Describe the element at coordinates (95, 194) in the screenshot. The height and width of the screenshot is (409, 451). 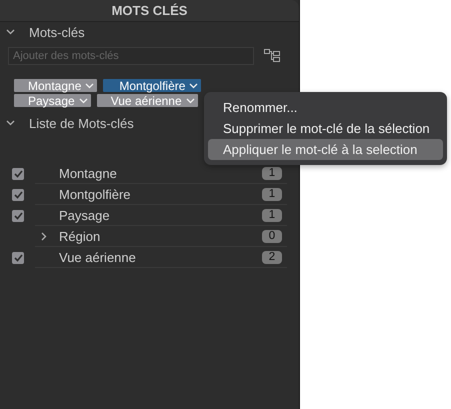
I see `keyword-label: Montgolfière` at that location.